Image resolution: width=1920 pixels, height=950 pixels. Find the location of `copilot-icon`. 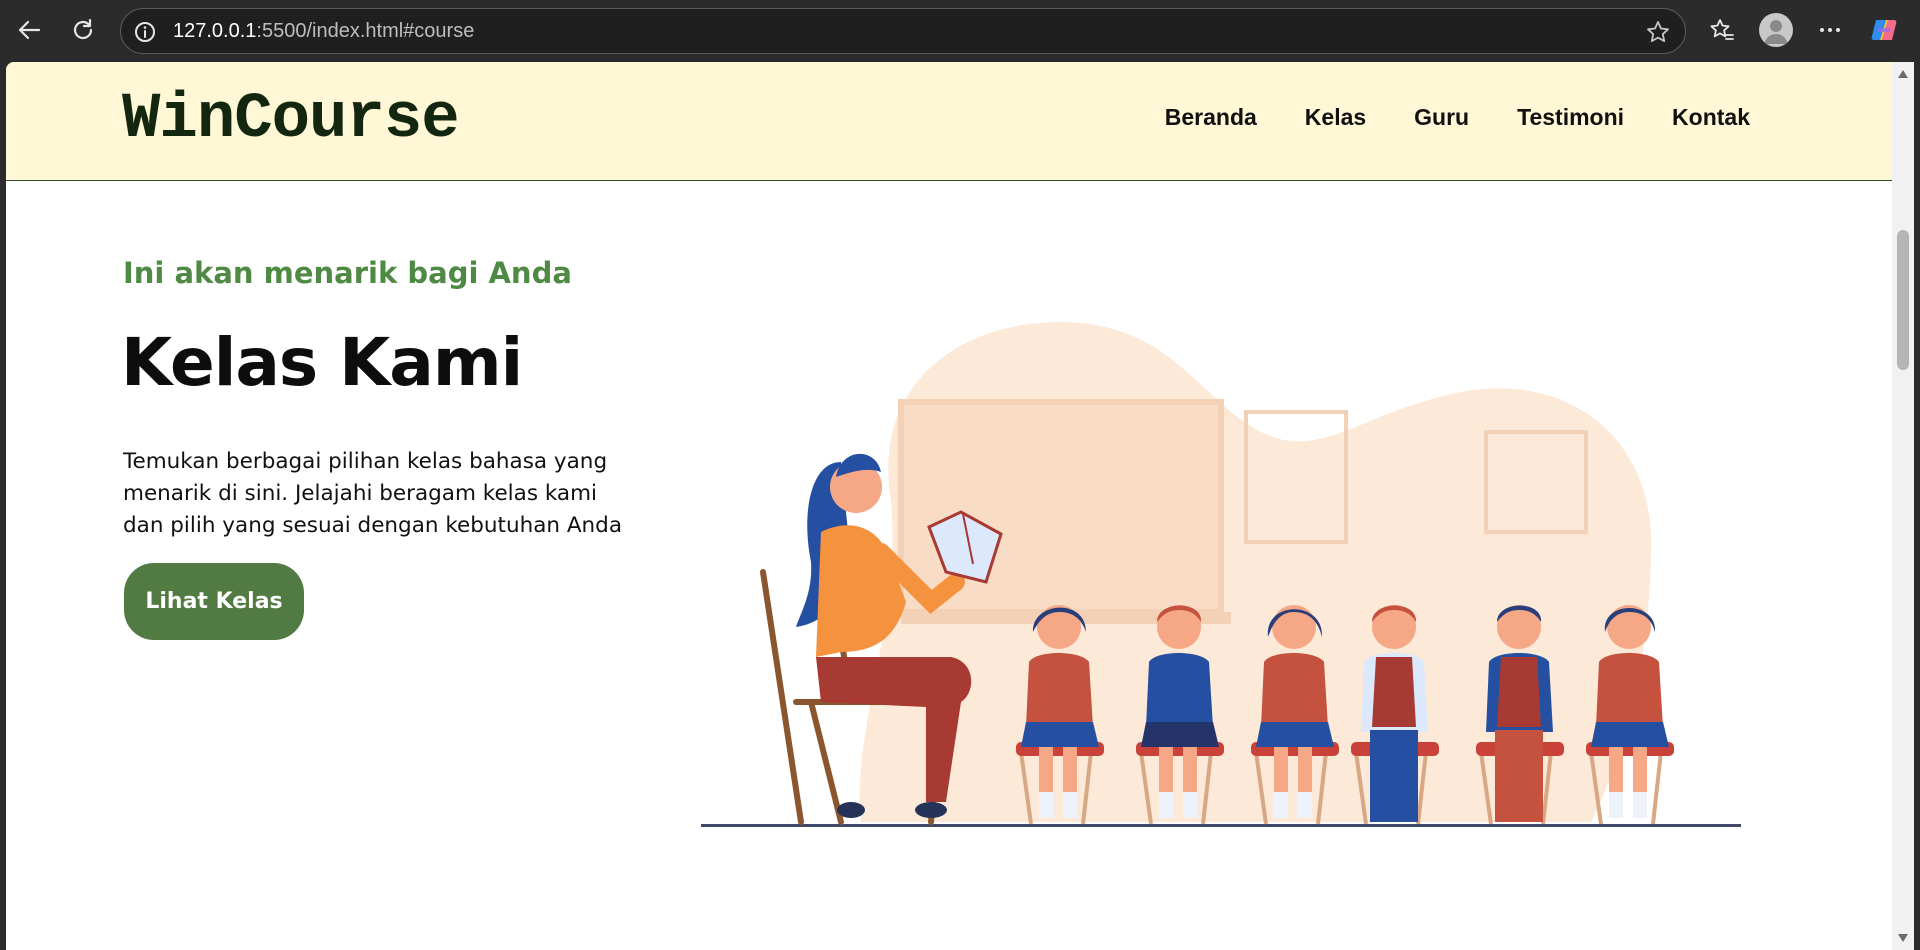

copilot-icon is located at coordinates (1884, 30).